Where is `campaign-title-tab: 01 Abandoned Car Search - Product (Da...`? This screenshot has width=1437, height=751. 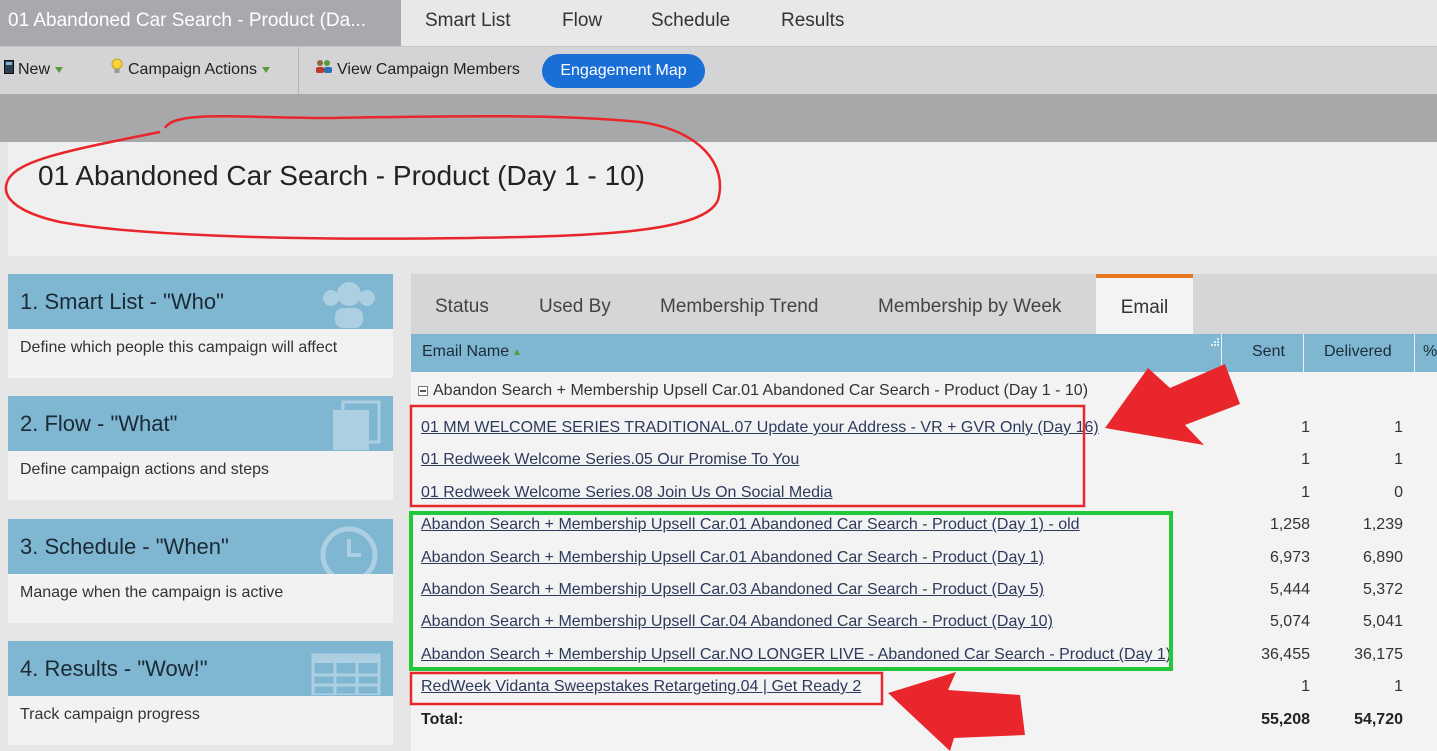 campaign-title-tab: 01 Abandoned Car Search - Product (Da... is located at coordinates (200, 23).